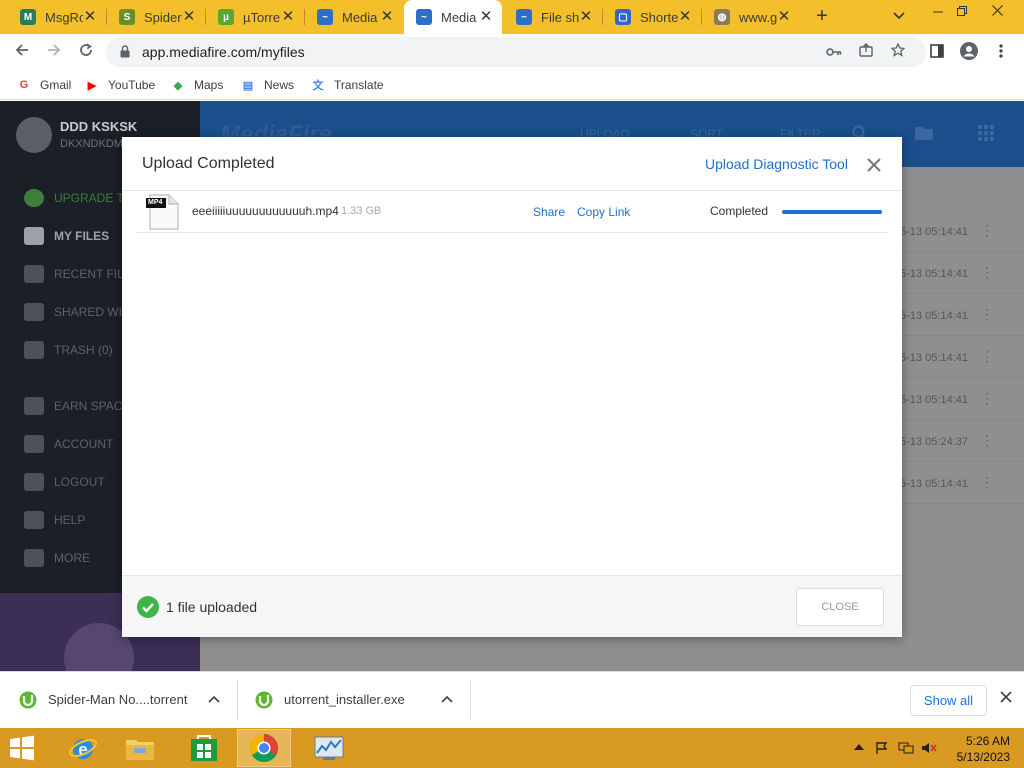 This screenshot has height=768, width=1024. Describe the element at coordinates (24, 85) in the screenshot. I see `google-icon: G` at that location.